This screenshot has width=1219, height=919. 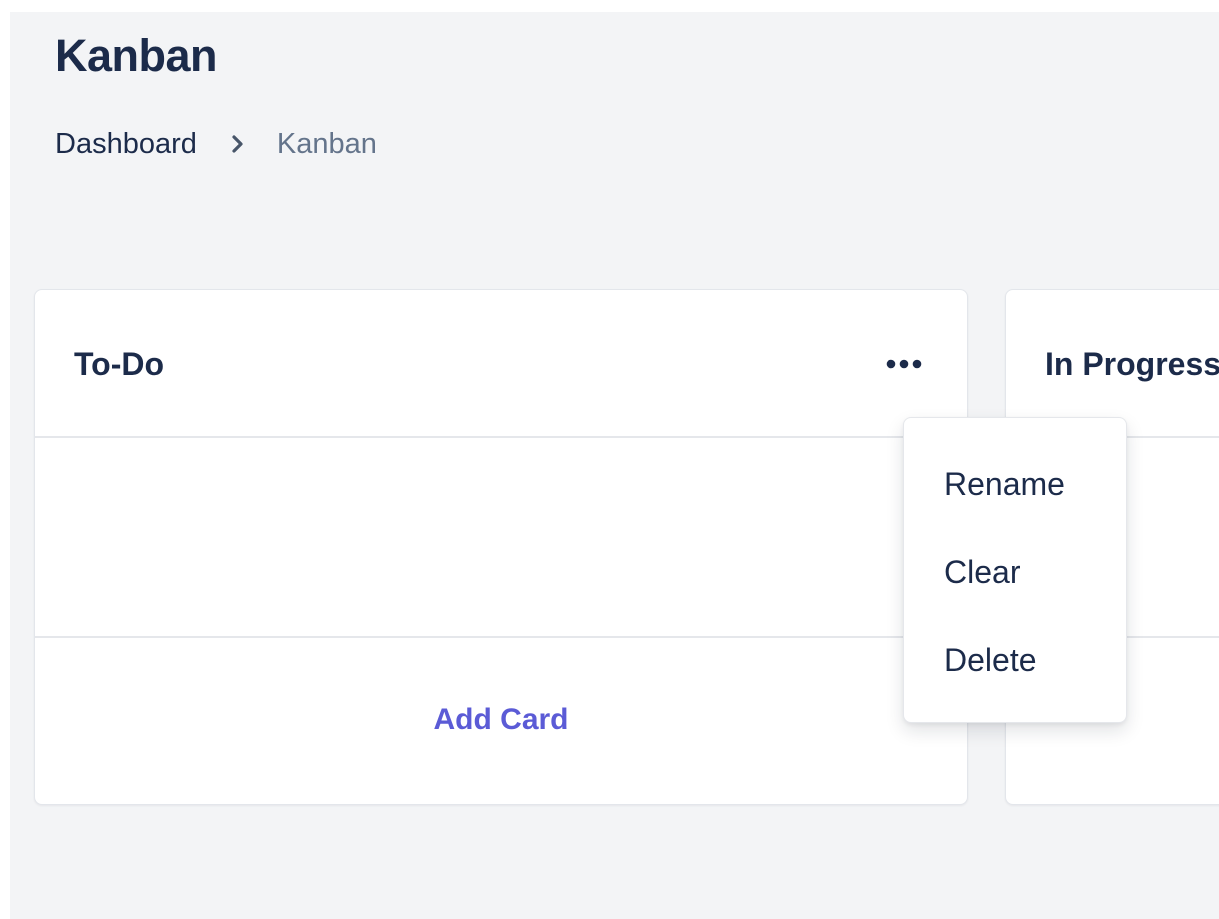 What do you see at coordinates (501, 720) in the screenshot?
I see `add-card-button: Add Card` at bounding box center [501, 720].